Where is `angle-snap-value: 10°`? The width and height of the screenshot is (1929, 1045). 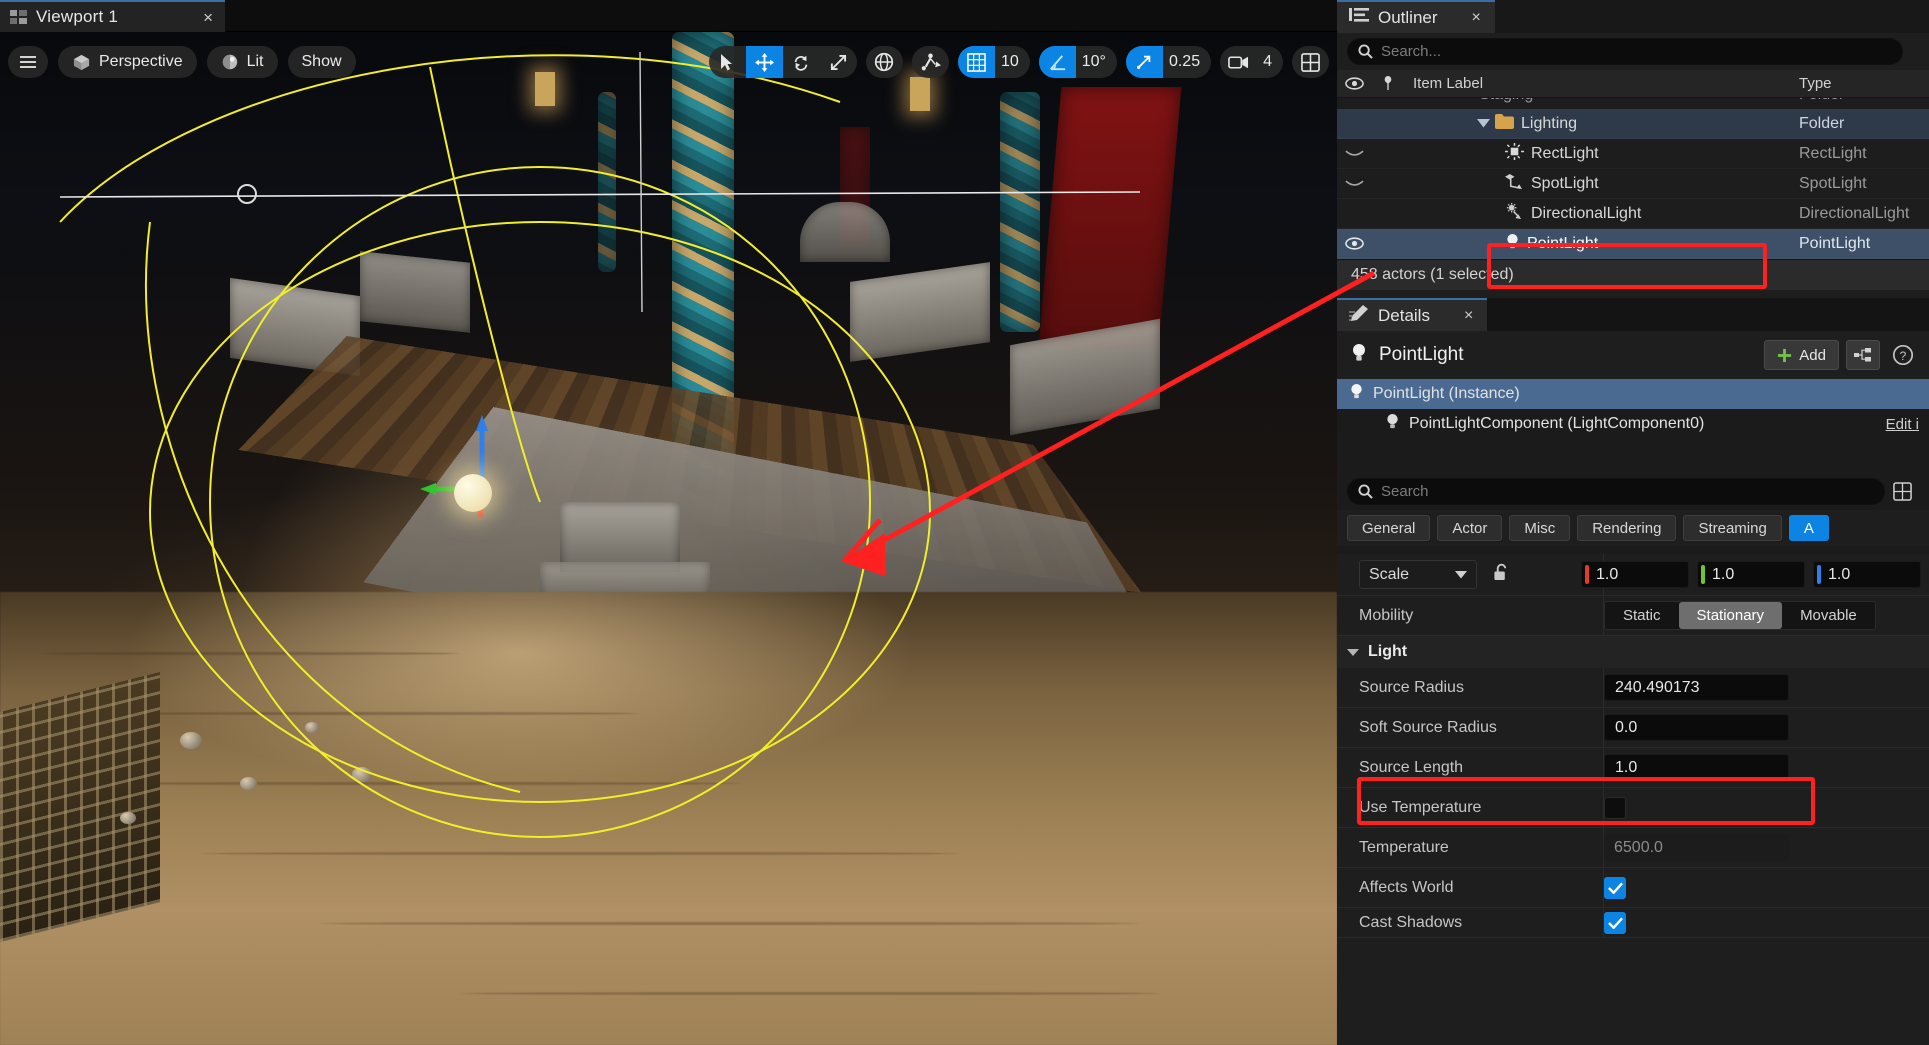 angle-snap-value: 10° is located at coordinates (1096, 62).